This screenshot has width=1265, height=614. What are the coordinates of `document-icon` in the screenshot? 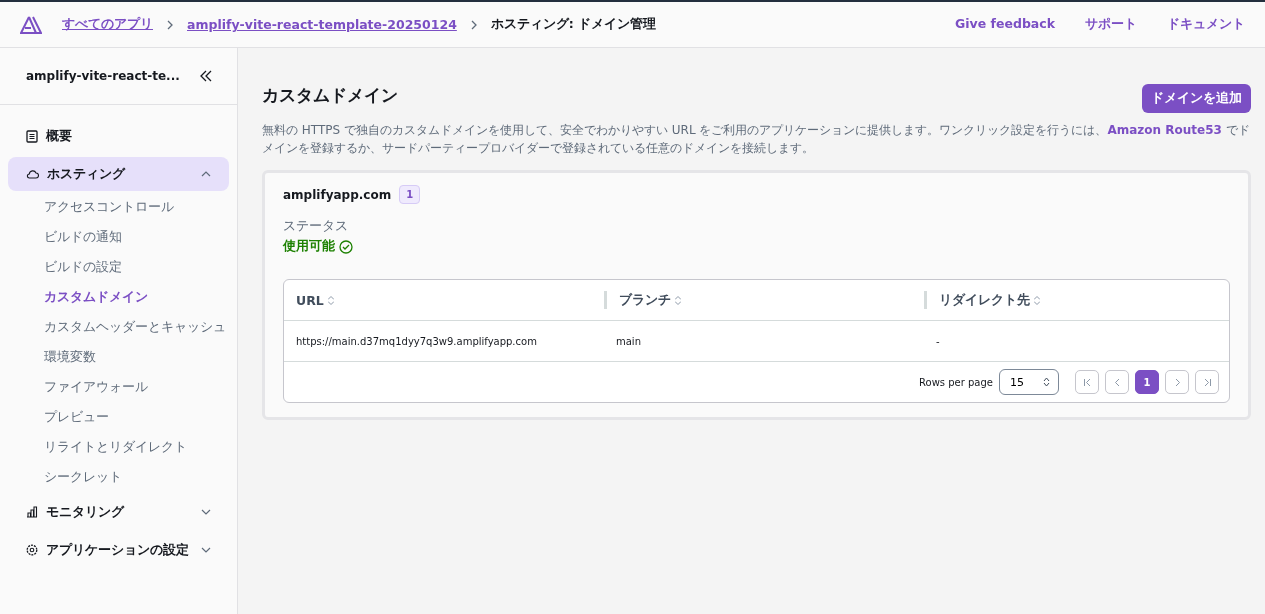 It's located at (32, 136).